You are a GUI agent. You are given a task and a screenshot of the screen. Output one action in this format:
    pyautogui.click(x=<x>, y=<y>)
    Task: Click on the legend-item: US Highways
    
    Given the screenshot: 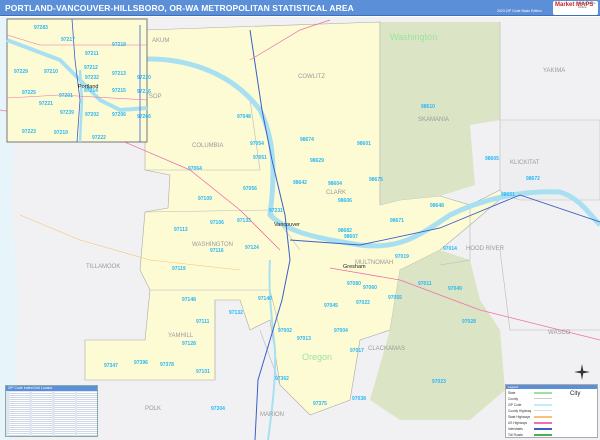 What is the action you would take?
    pyautogui.click(x=530, y=424)
    